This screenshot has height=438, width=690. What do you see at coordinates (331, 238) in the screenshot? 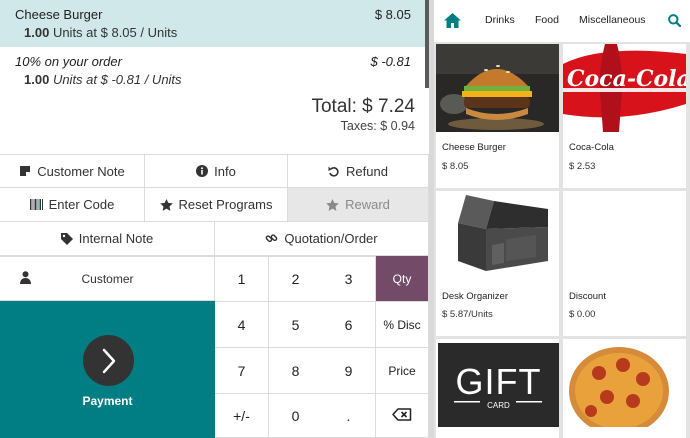
I see `quotation-order-label: Quotation/Order` at bounding box center [331, 238].